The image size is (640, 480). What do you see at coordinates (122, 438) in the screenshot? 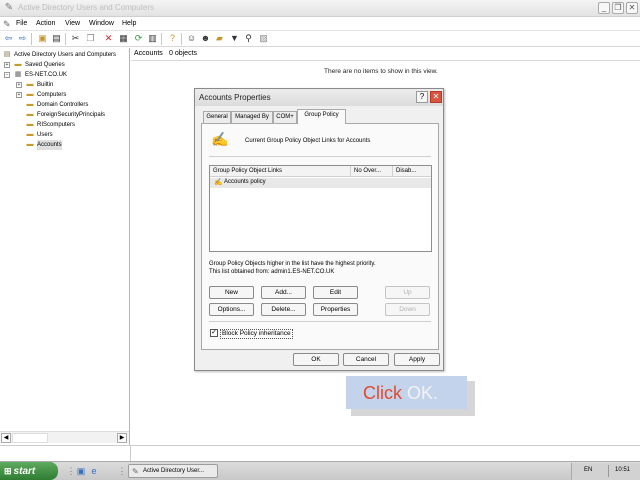
I see `scroll-right-icon: ▶` at bounding box center [122, 438].